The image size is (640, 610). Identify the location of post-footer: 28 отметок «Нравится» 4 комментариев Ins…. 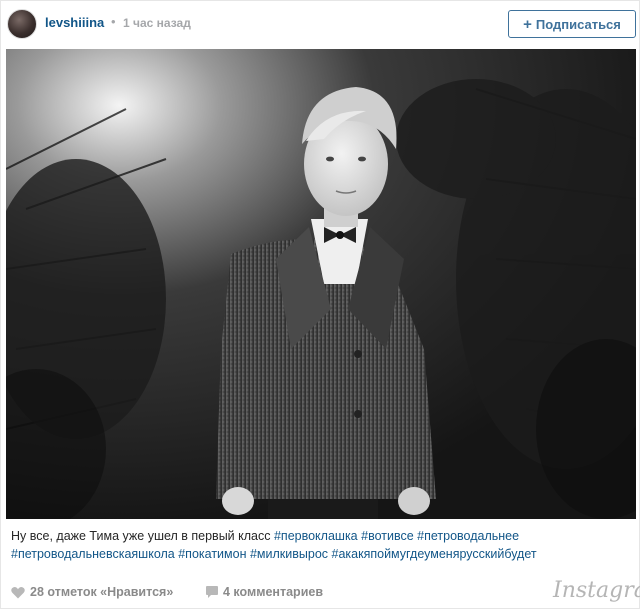
(320, 592).